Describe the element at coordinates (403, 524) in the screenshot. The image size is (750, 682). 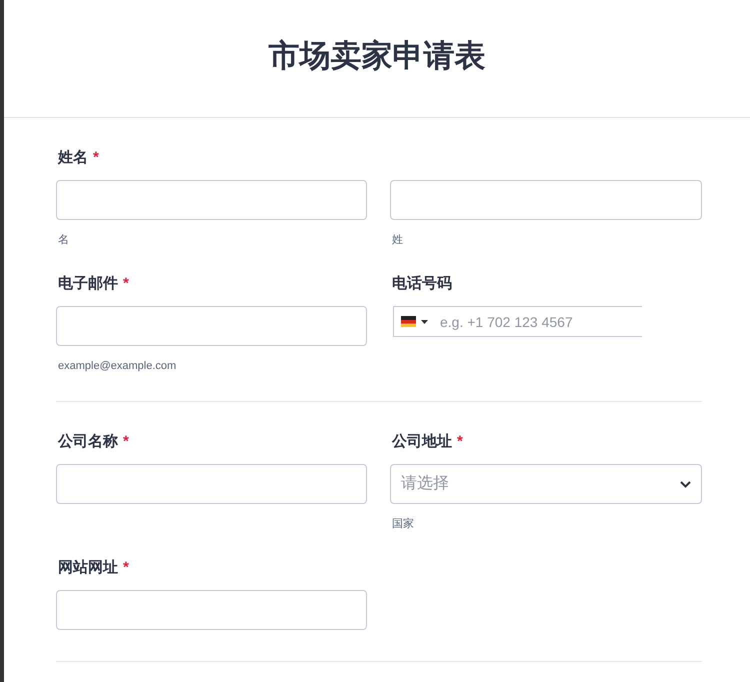
I see `field-sublabel: 国家` at that location.